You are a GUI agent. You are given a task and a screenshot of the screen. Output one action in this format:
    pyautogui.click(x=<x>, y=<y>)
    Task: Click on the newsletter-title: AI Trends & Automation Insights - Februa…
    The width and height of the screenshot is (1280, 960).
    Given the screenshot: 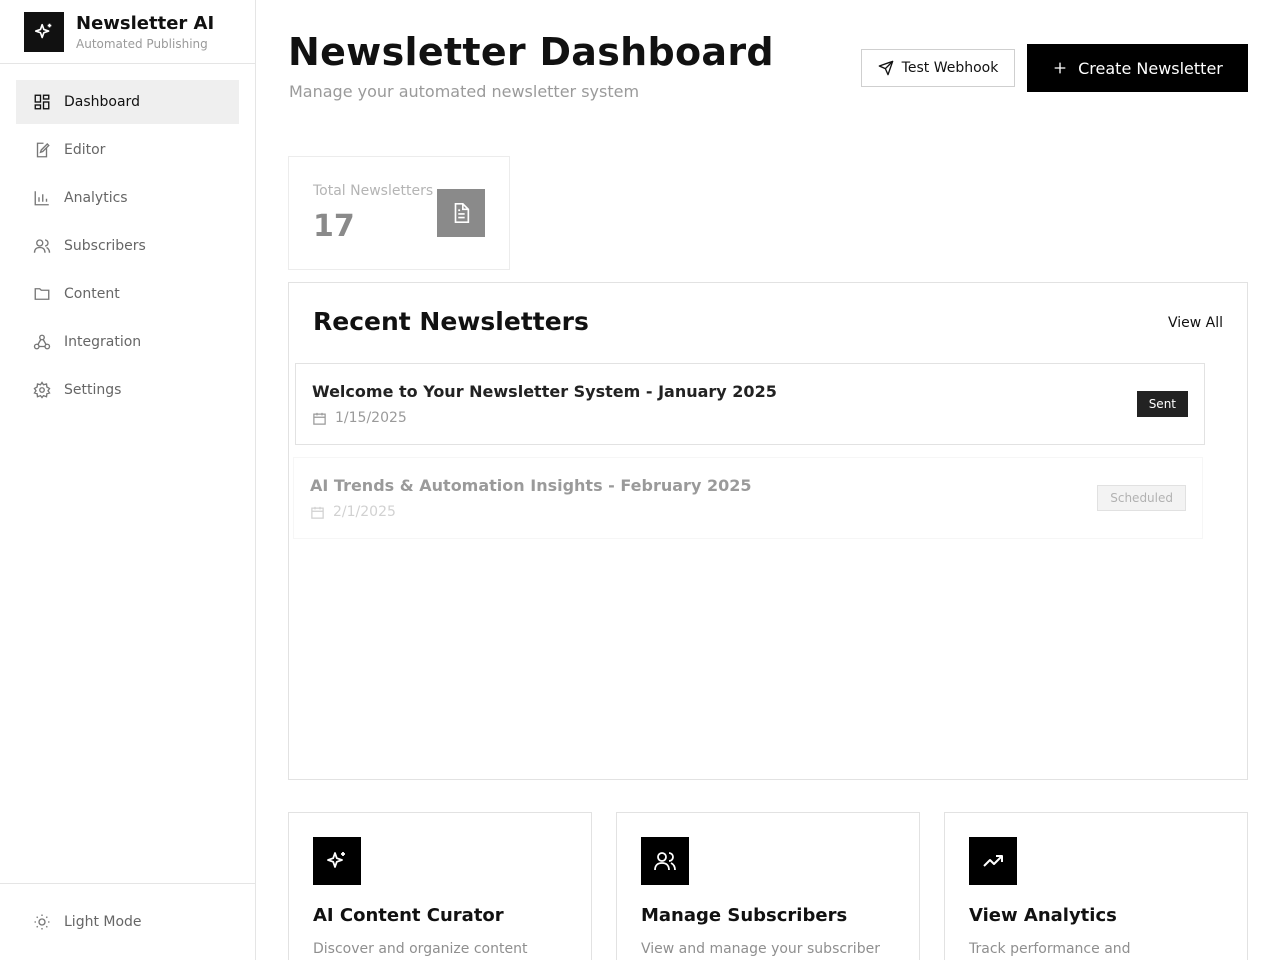 What is the action you would take?
    pyautogui.click(x=531, y=485)
    